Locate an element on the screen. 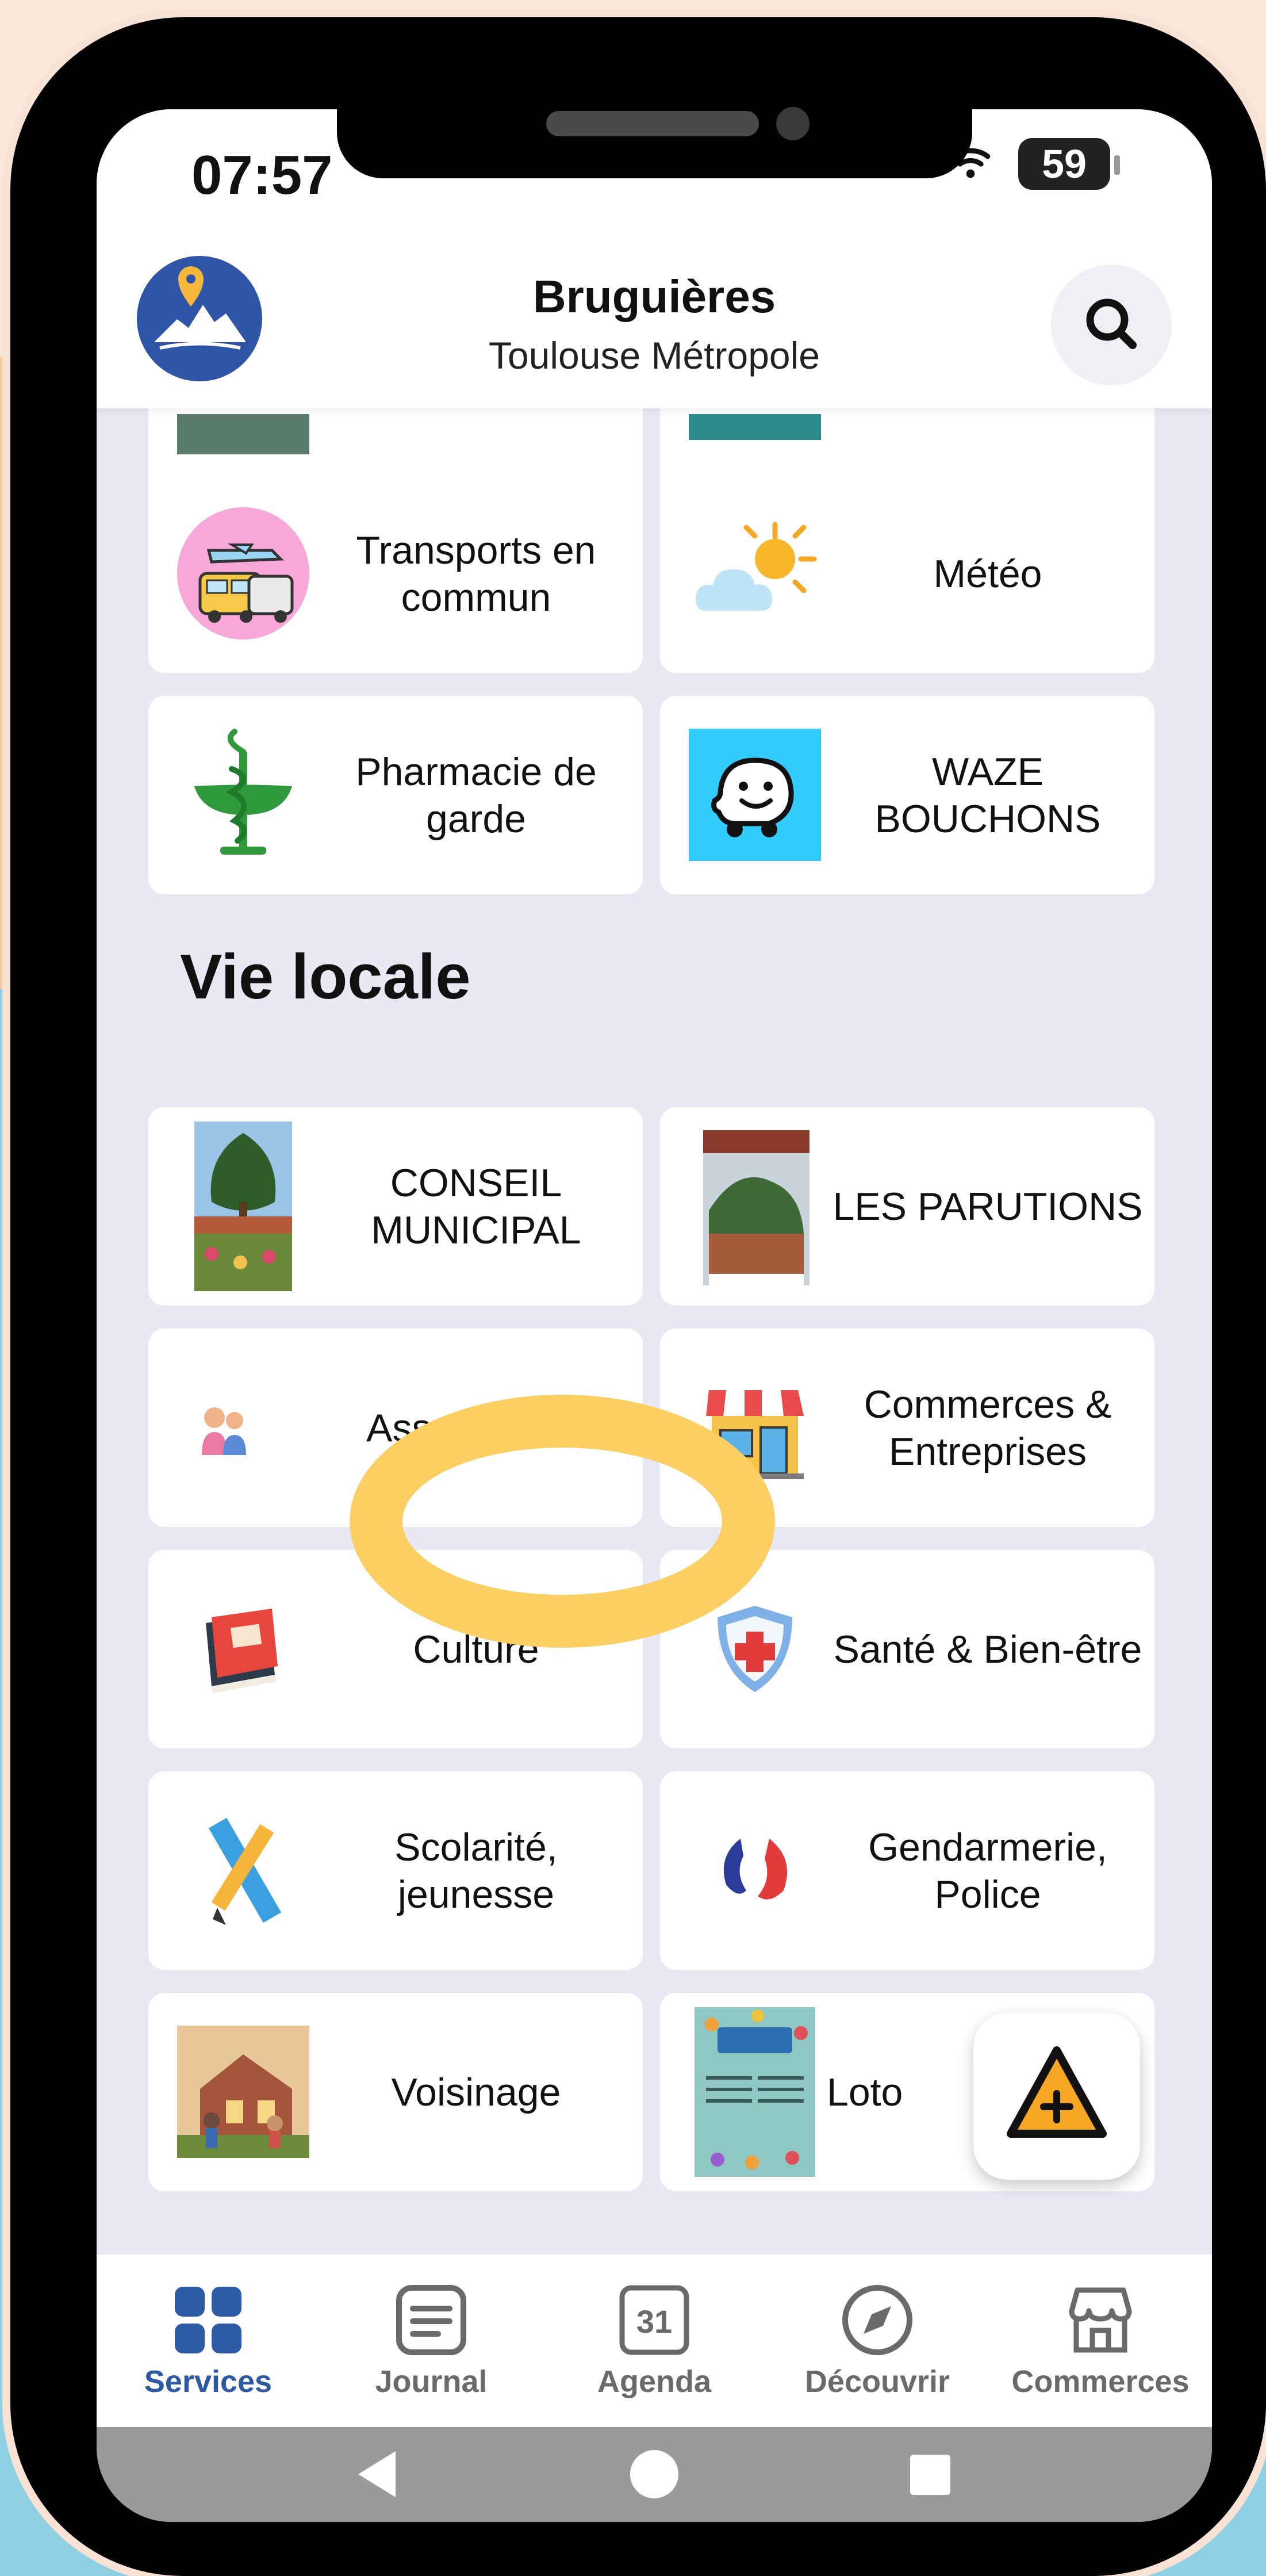 This screenshot has width=1266, height=2576. tile-meteo: Météo is located at coordinates (907, 573).